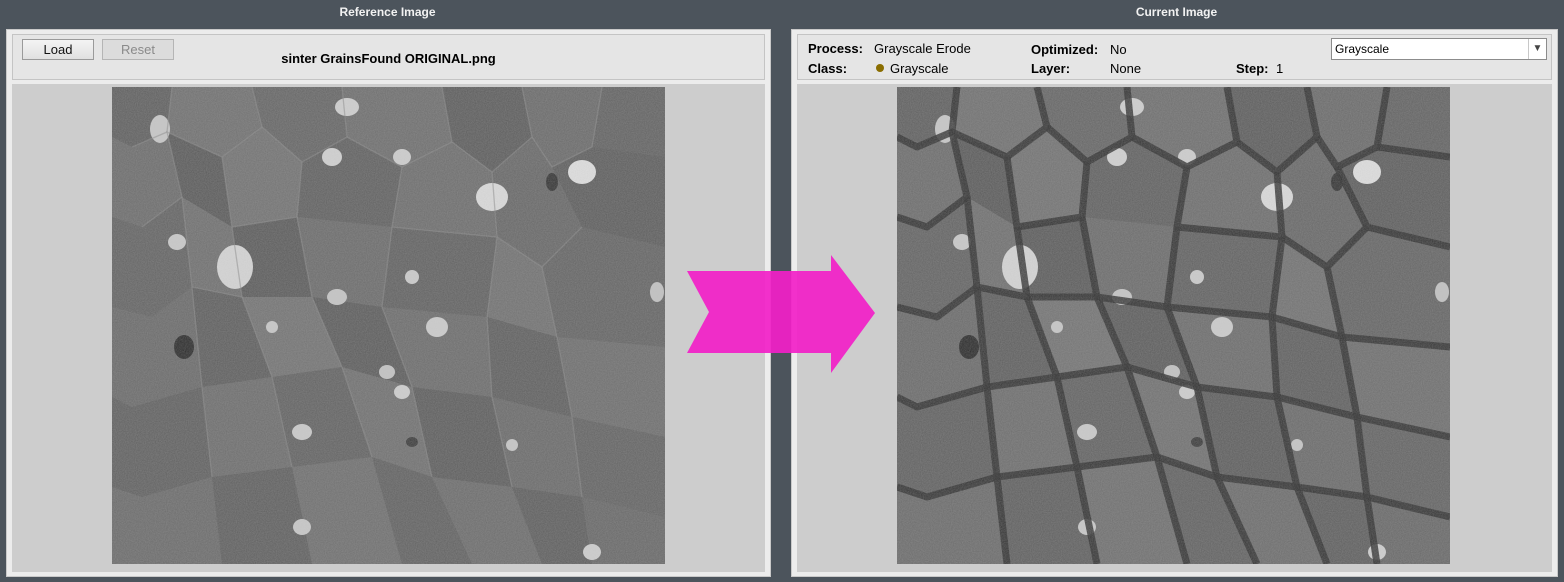  Describe the element at coordinates (1051, 68) in the screenshot. I see `layer-label: Layer:` at that location.